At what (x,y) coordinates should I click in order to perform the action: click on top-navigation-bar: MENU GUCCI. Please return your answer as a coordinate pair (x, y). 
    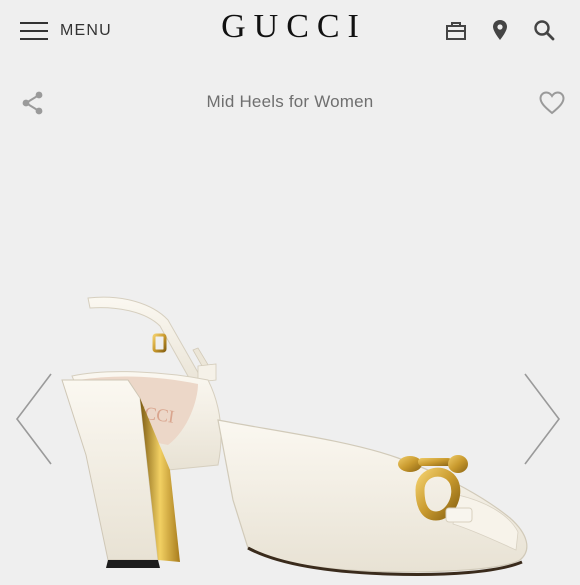
    Looking at the image, I should click on (290, 31).